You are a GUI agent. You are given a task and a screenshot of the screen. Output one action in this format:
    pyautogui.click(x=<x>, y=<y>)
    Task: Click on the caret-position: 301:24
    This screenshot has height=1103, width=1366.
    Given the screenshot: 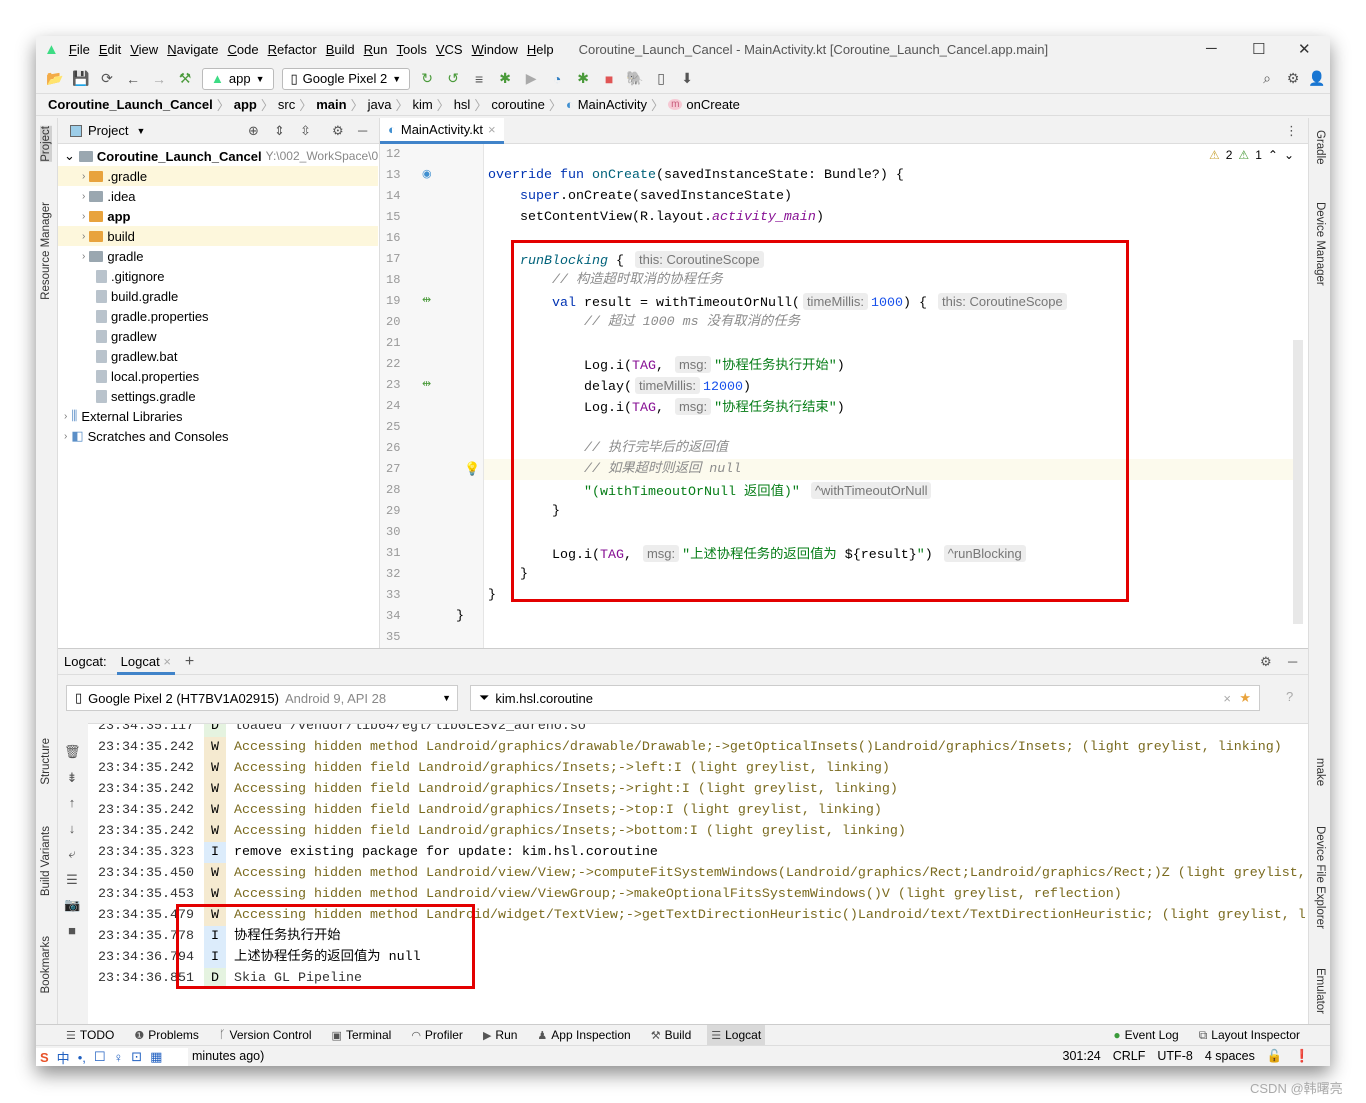 What is the action you would take?
    pyautogui.click(x=1082, y=1056)
    